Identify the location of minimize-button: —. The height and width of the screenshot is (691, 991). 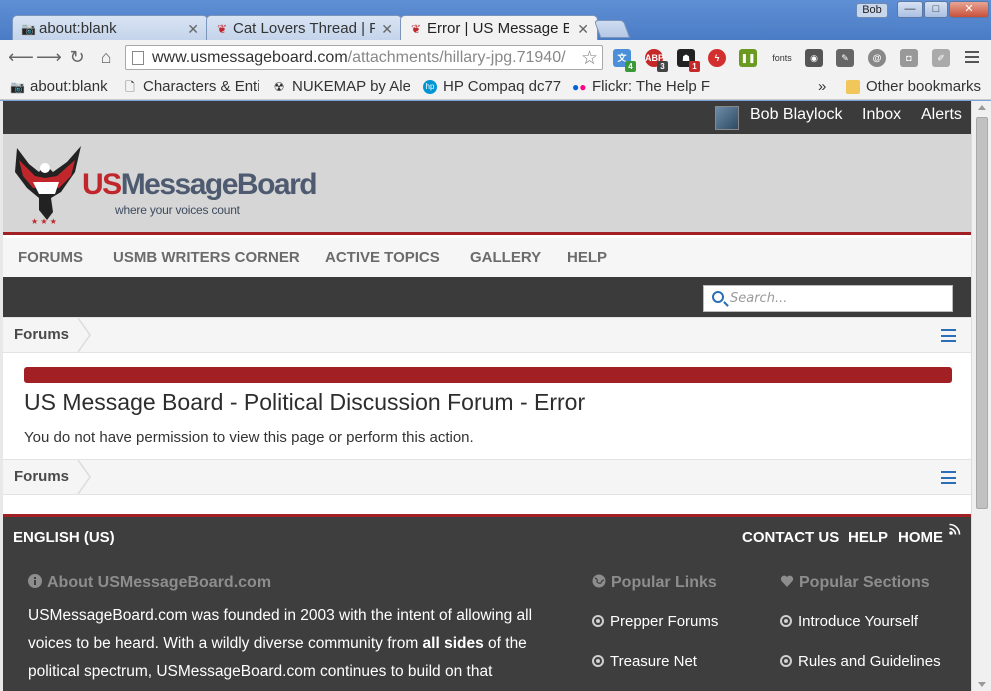
(910, 9).